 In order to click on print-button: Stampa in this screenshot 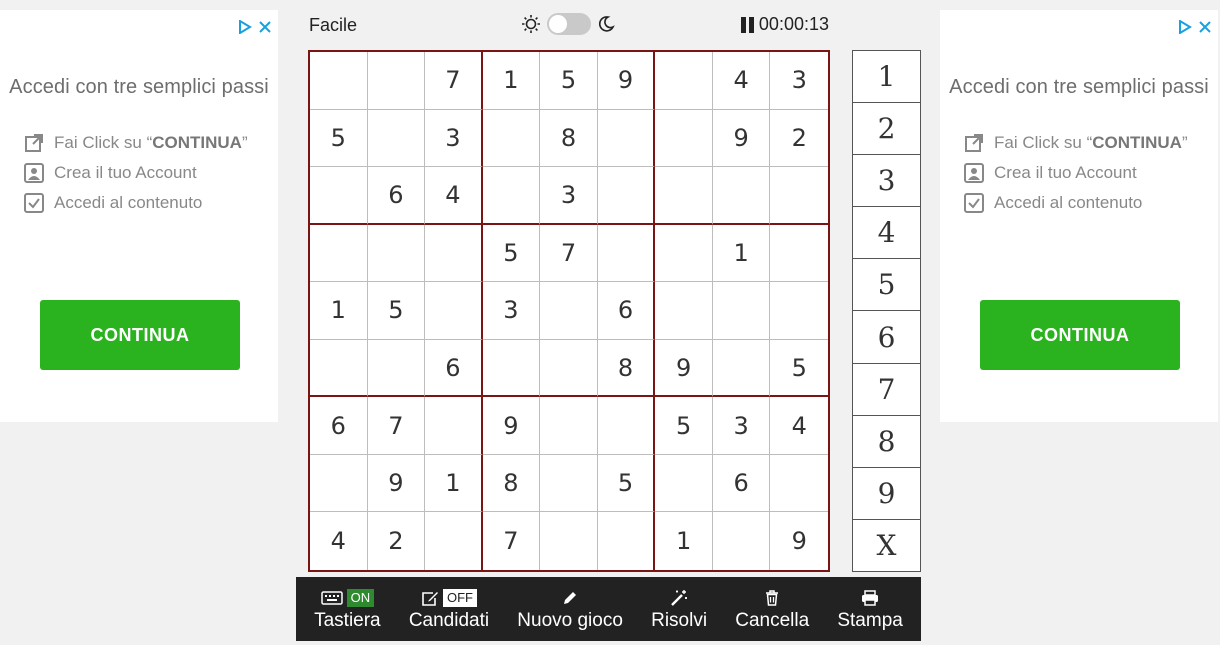, I will do `click(870, 609)`.